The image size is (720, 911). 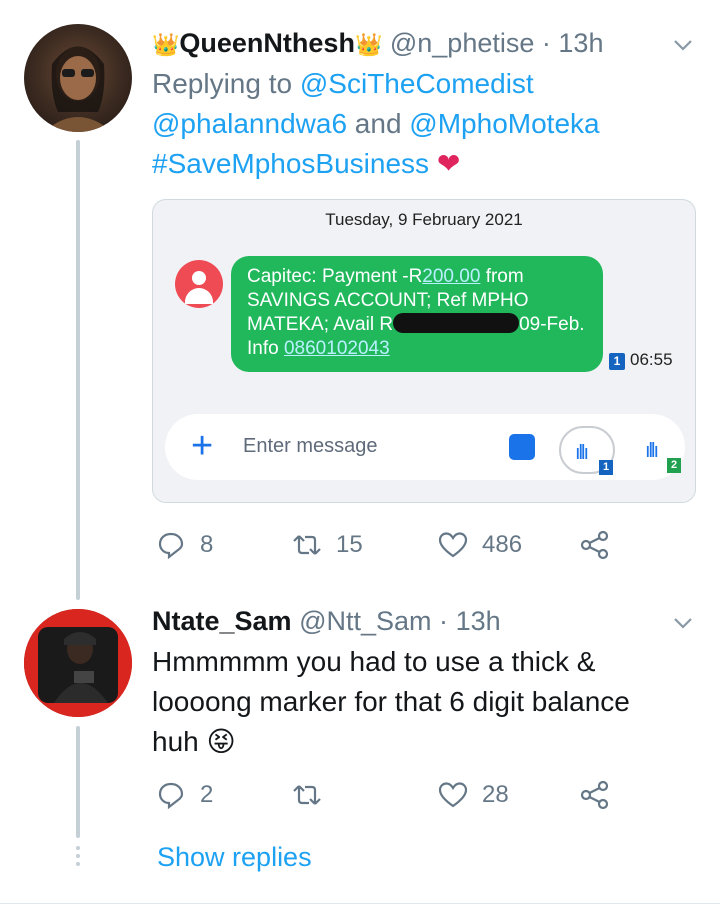 What do you see at coordinates (388, 300) in the screenshot?
I see `sms-text: SAVINGS ACCOUNT; Ref MPHO` at bounding box center [388, 300].